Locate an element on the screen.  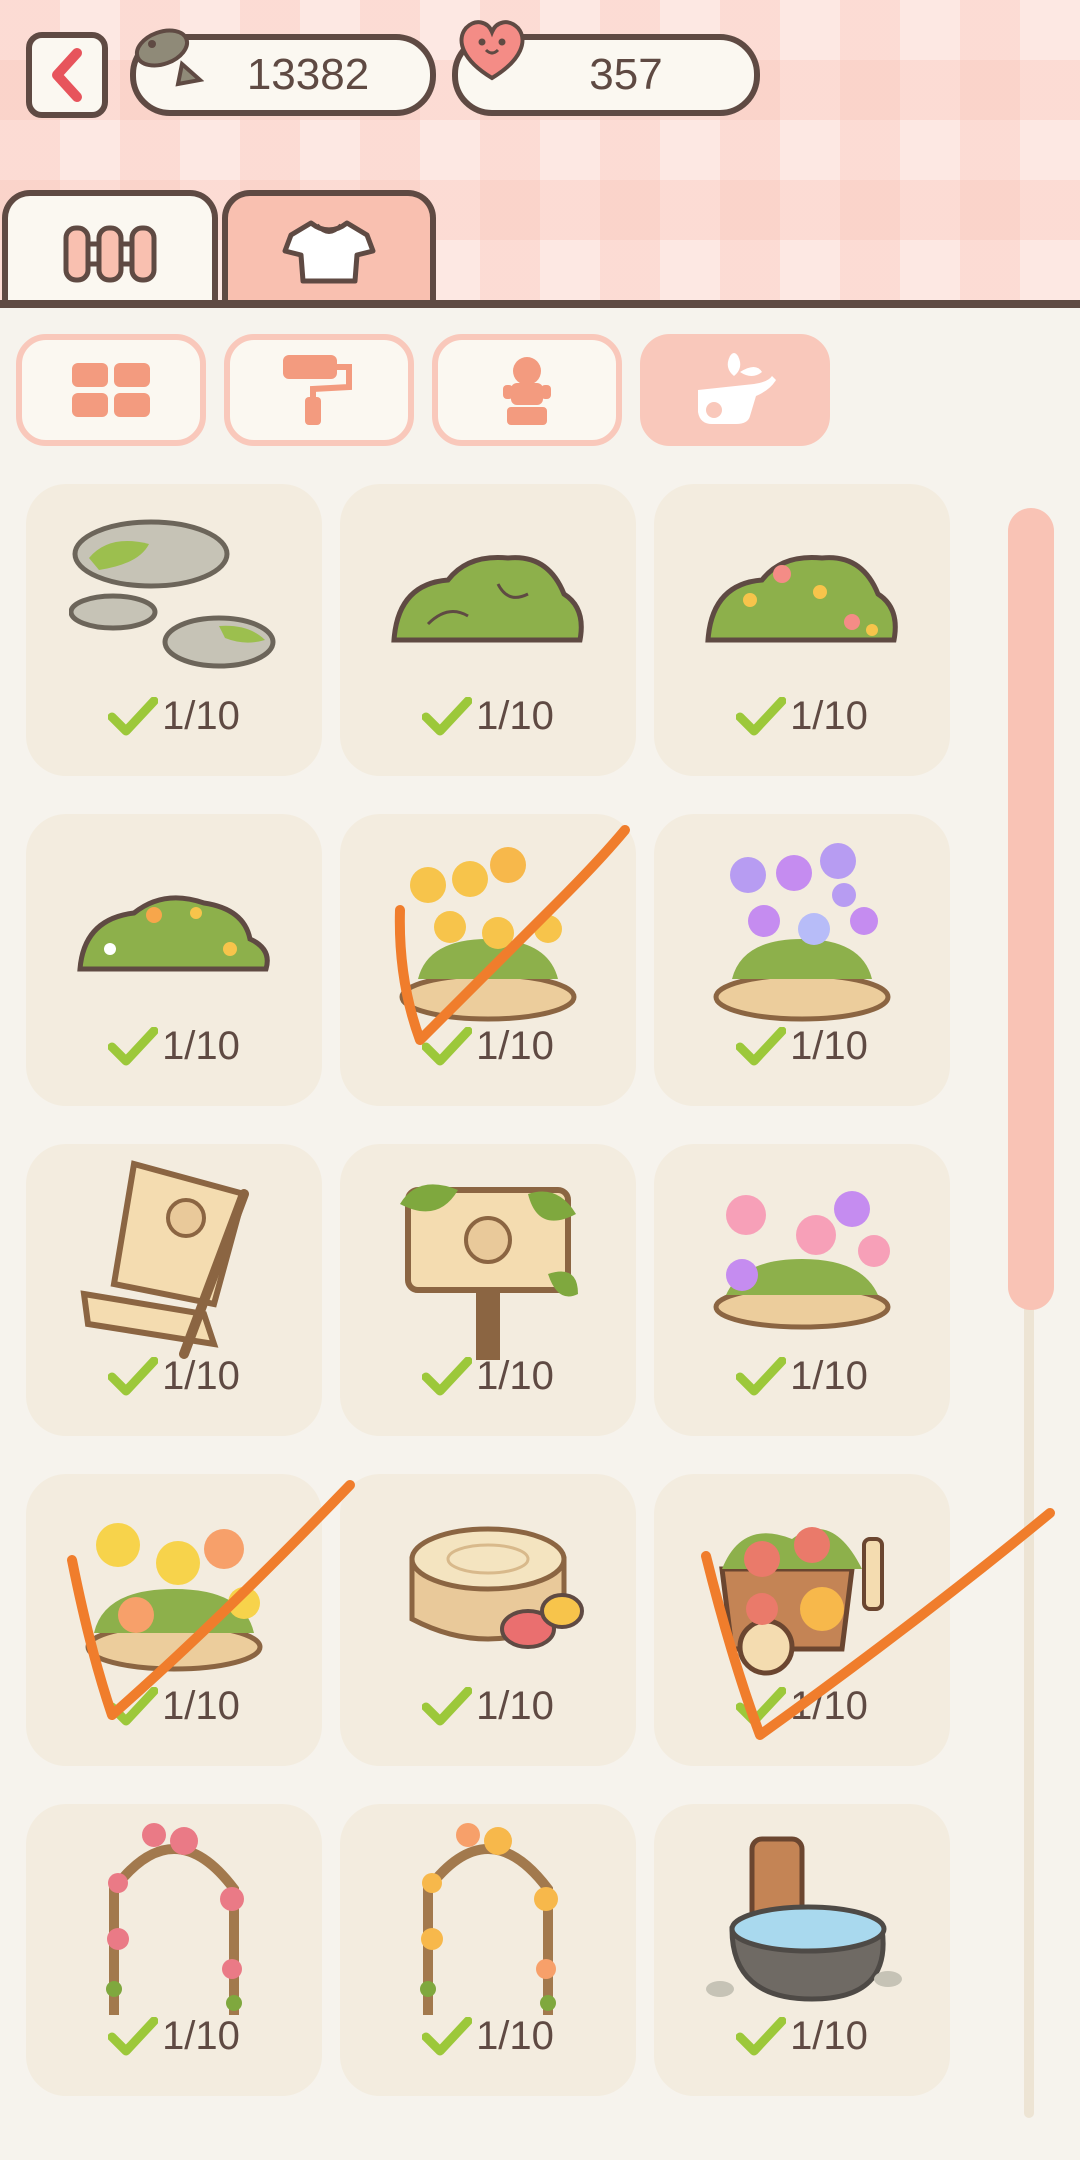
yellow-flower-planter-icon is located at coordinates (488, 934).